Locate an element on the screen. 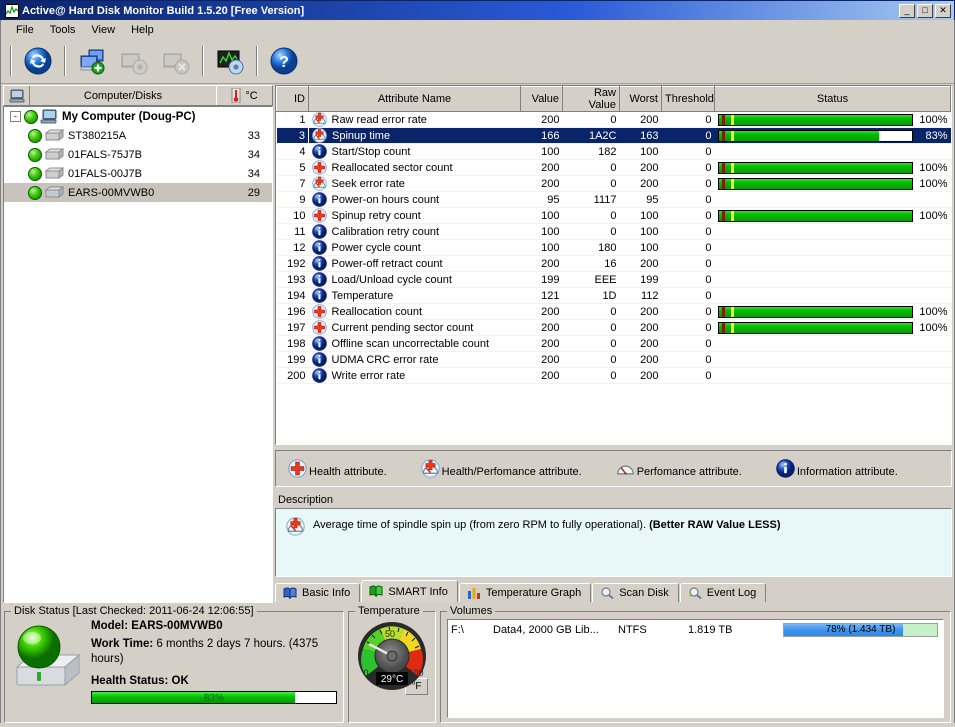 This screenshot has height=727, width=955. tree-expander-icon: - is located at coordinates (15, 116).